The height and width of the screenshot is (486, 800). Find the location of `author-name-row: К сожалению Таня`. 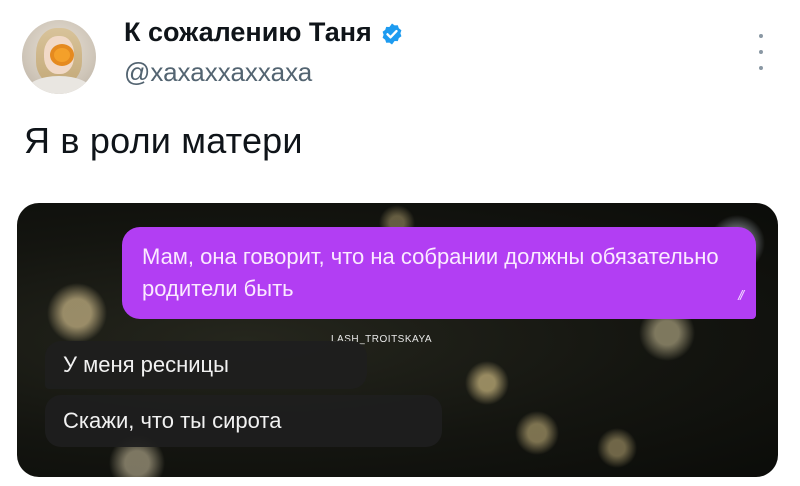

author-name-row: К сожалению Таня is located at coordinates (264, 32).